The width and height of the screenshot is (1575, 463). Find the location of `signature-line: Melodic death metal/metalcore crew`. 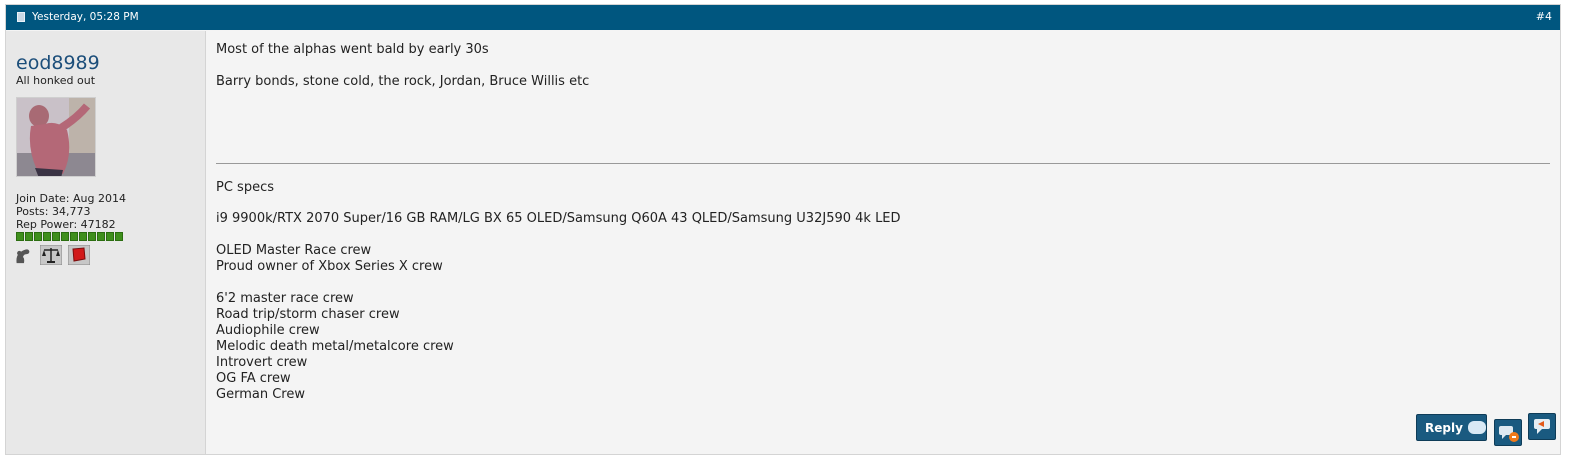

signature-line: Melodic death metal/metalcore crew is located at coordinates (335, 346).